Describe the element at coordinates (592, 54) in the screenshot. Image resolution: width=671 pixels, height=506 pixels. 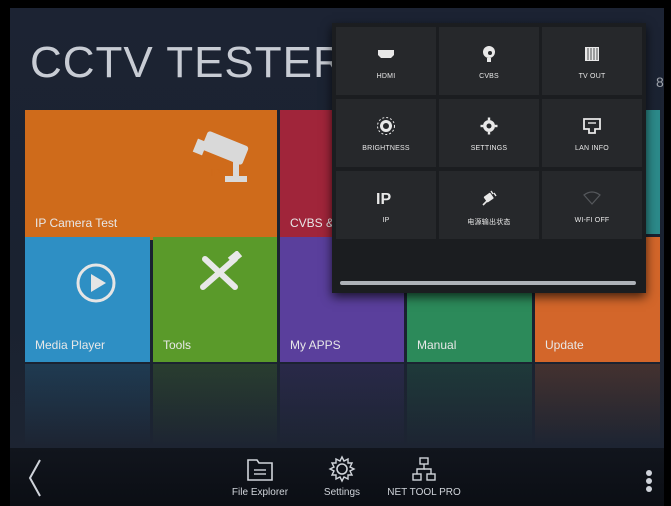
I see `tv-icon` at that location.